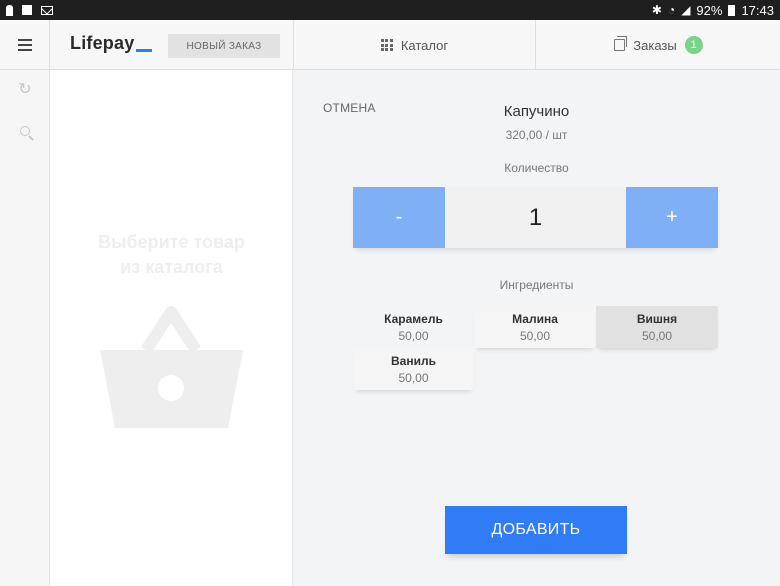  Describe the element at coordinates (535, 318) in the screenshot. I see `ingredient-name: Малина` at that location.